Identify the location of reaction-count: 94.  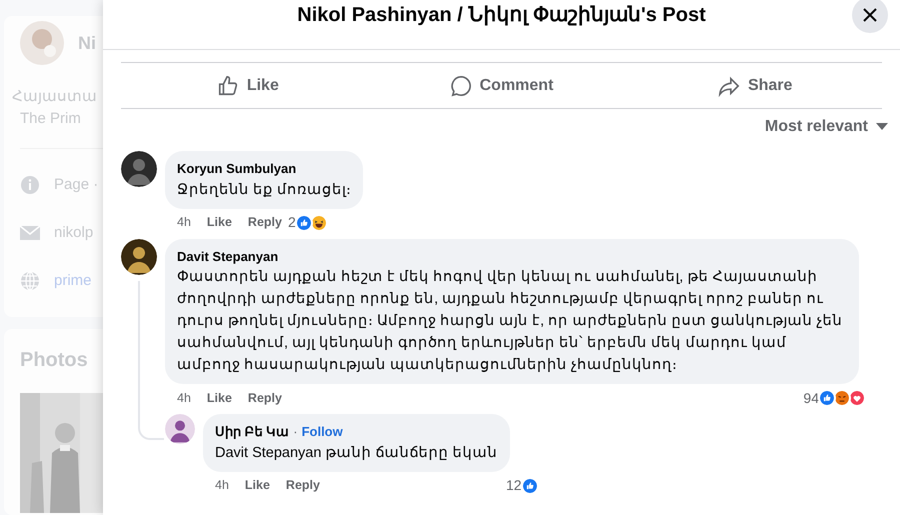
(811, 398).